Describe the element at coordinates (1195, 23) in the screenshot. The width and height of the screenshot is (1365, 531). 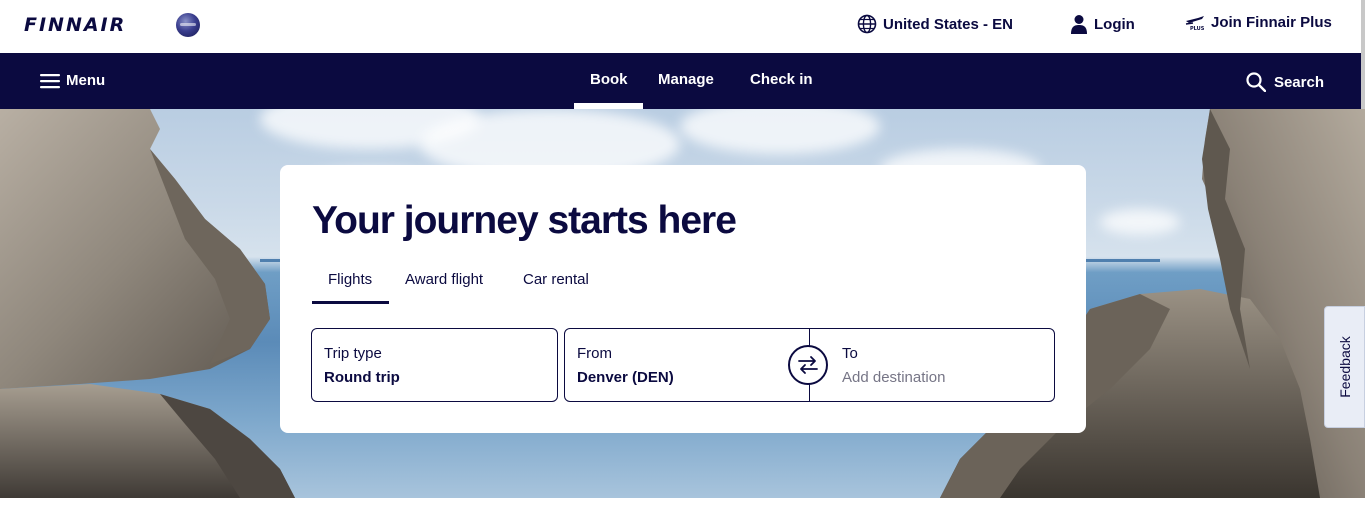
I see `finnair-plus-icon: PLUS` at that location.